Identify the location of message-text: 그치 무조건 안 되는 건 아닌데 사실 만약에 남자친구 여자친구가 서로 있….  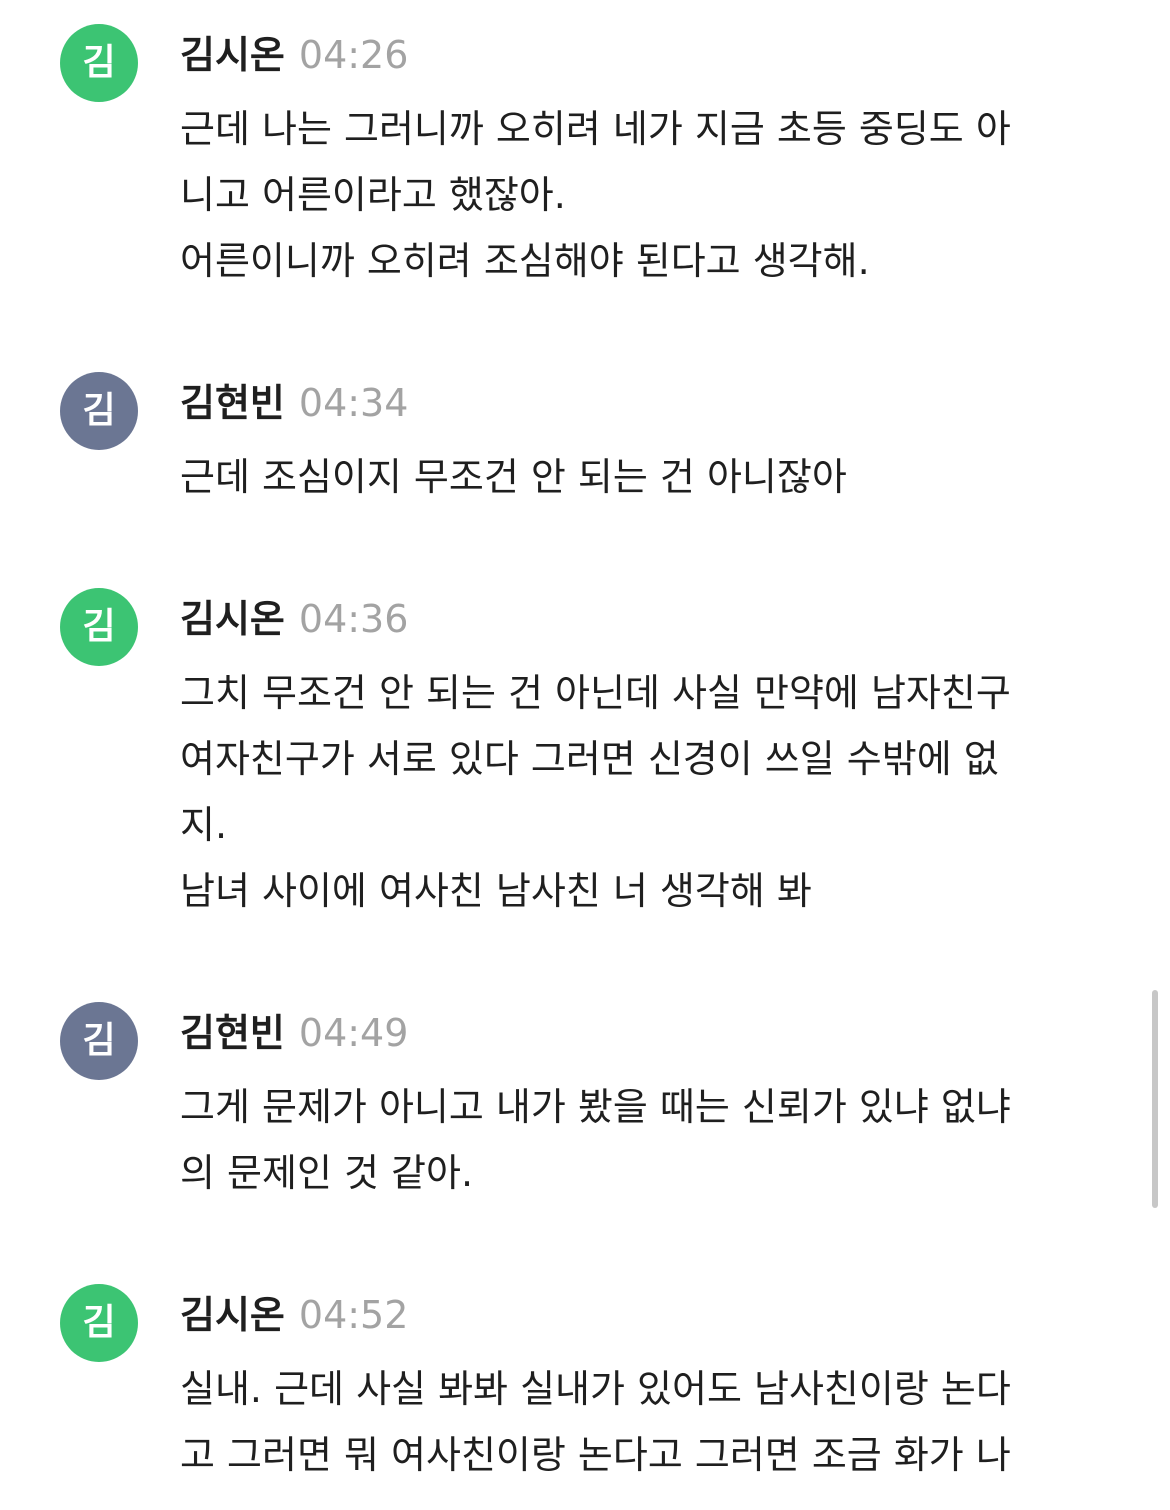
(640, 792).